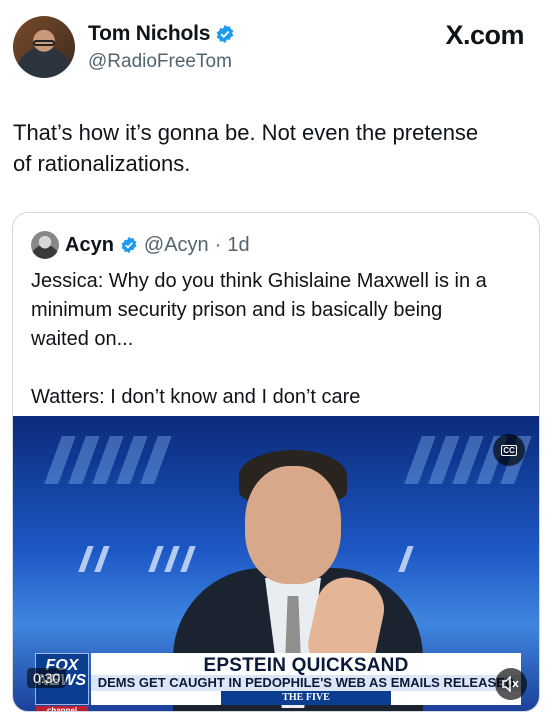 This screenshot has width=552, height=720. I want to click on volume-muted-icon, so click(511, 684).